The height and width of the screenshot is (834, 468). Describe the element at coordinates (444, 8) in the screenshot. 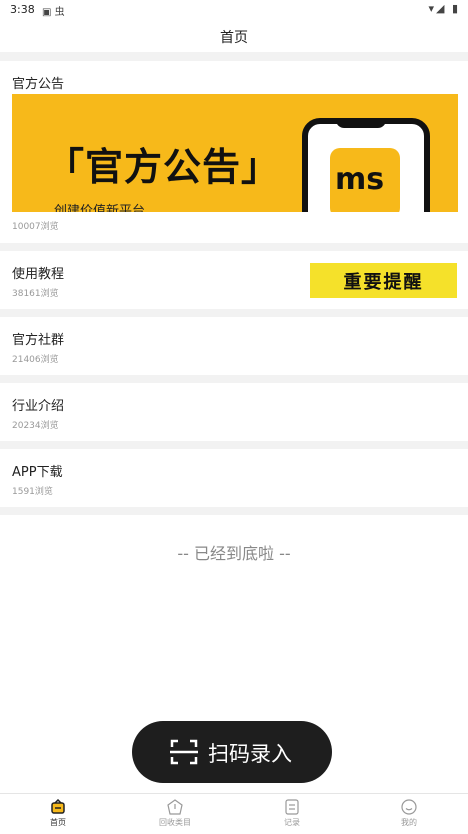

I see `status-system-icons: ▾◢ ▮` at that location.